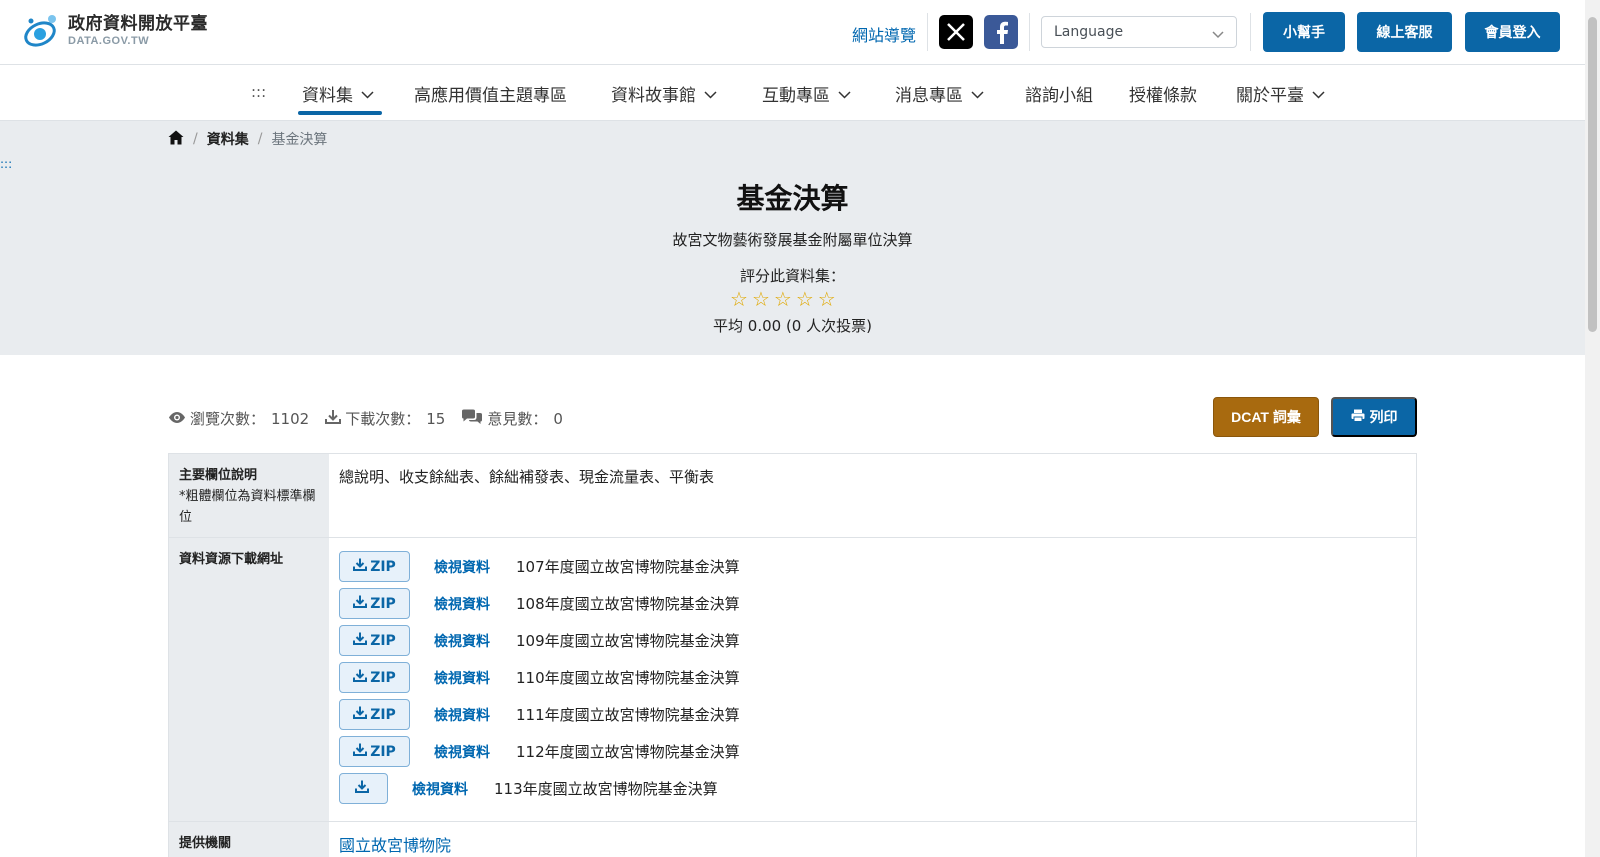  I want to click on print-button: 列印, so click(1374, 417).